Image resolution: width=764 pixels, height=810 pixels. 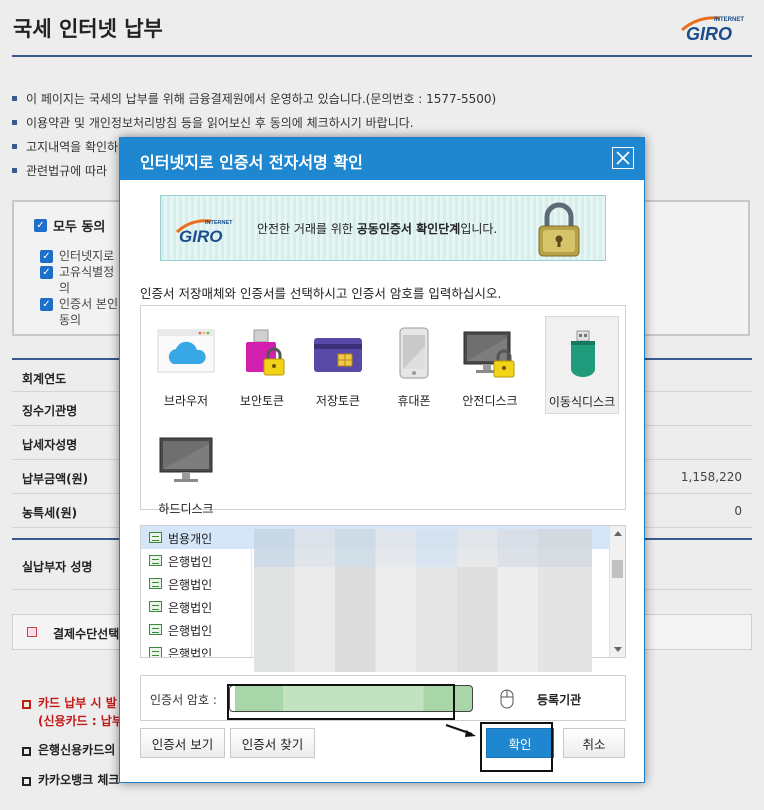 What do you see at coordinates (351, 698) in the screenshot?
I see `certificate-password-input` at bounding box center [351, 698].